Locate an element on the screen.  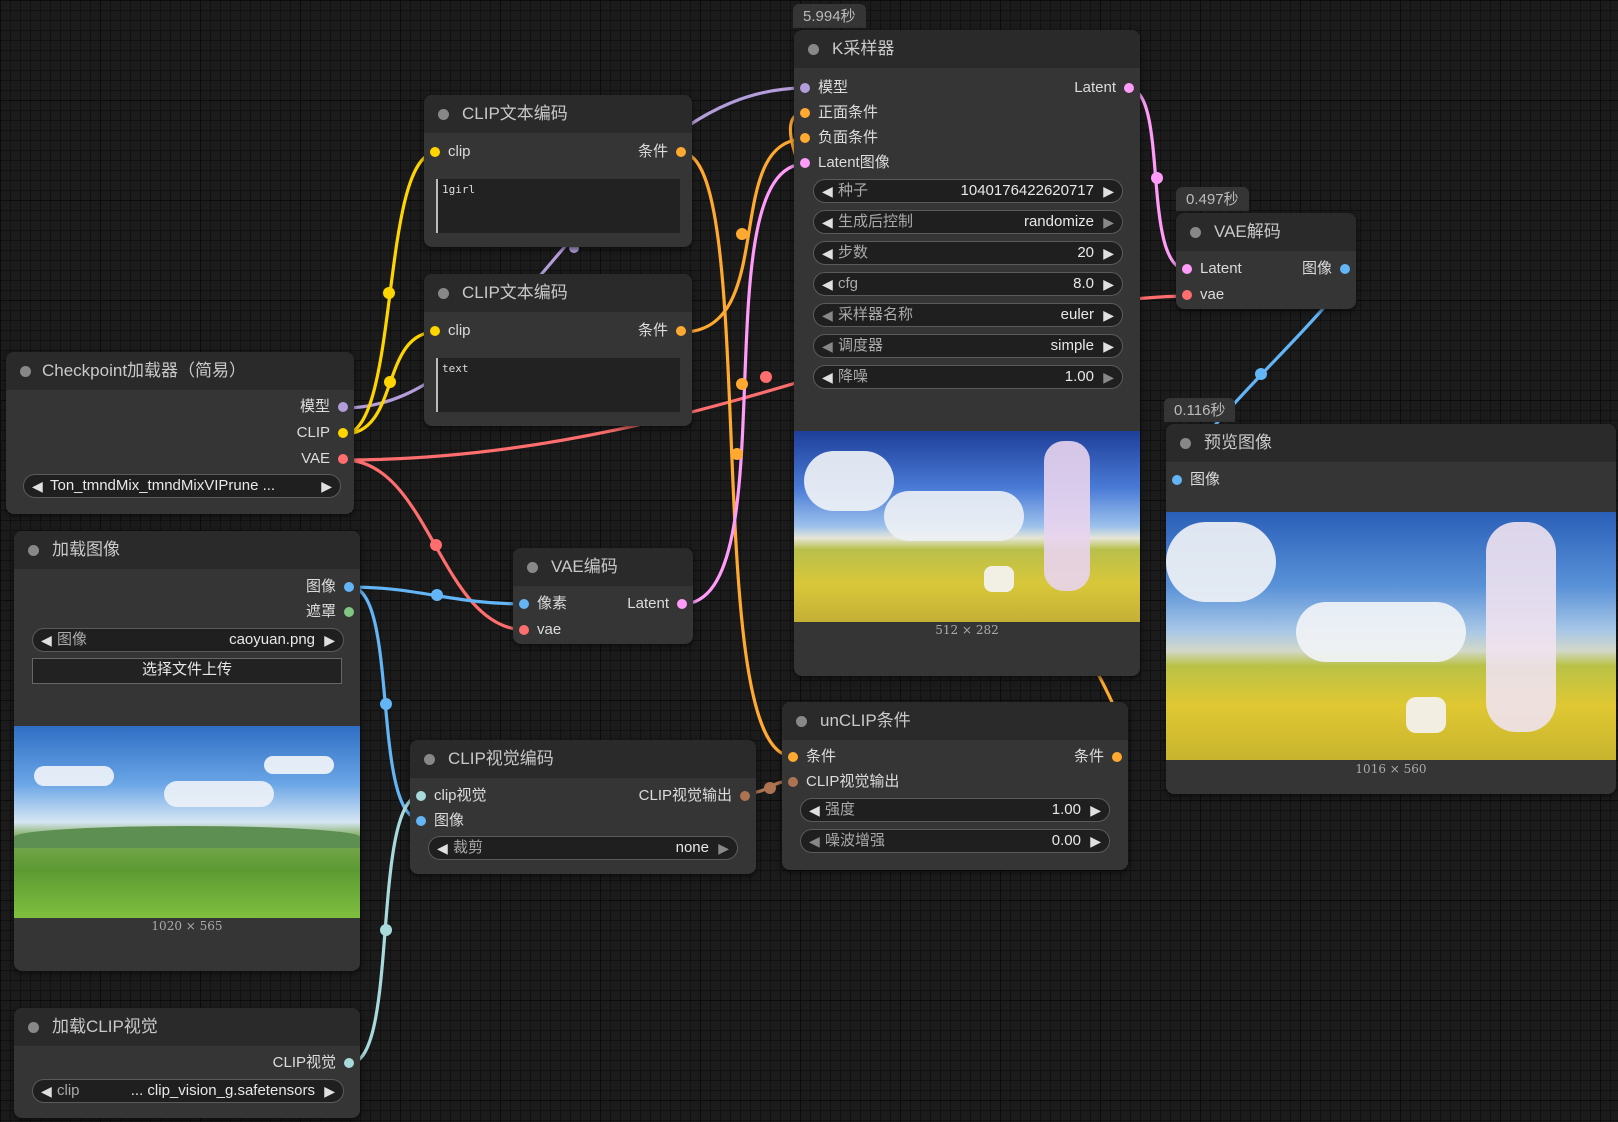
denoise-widget: ◀ 降噪 1.00 ▶ is located at coordinates (968, 377).